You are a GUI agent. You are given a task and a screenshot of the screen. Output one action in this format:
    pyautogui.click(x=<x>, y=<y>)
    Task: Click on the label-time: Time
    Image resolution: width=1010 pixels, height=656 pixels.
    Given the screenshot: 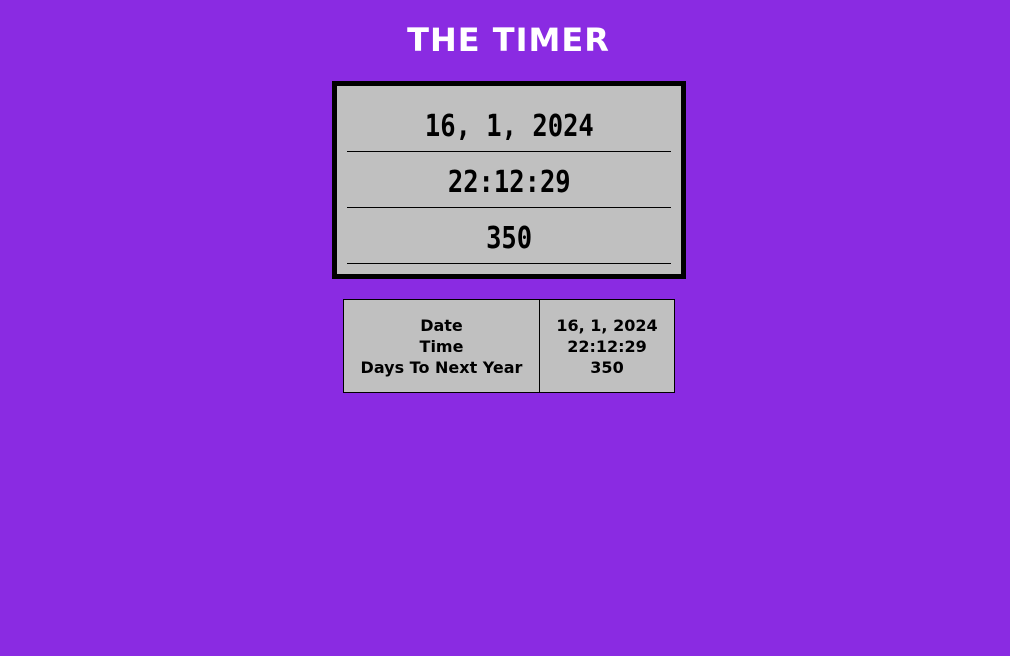 What is the action you would take?
    pyautogui.click(x=441, y=346)
    